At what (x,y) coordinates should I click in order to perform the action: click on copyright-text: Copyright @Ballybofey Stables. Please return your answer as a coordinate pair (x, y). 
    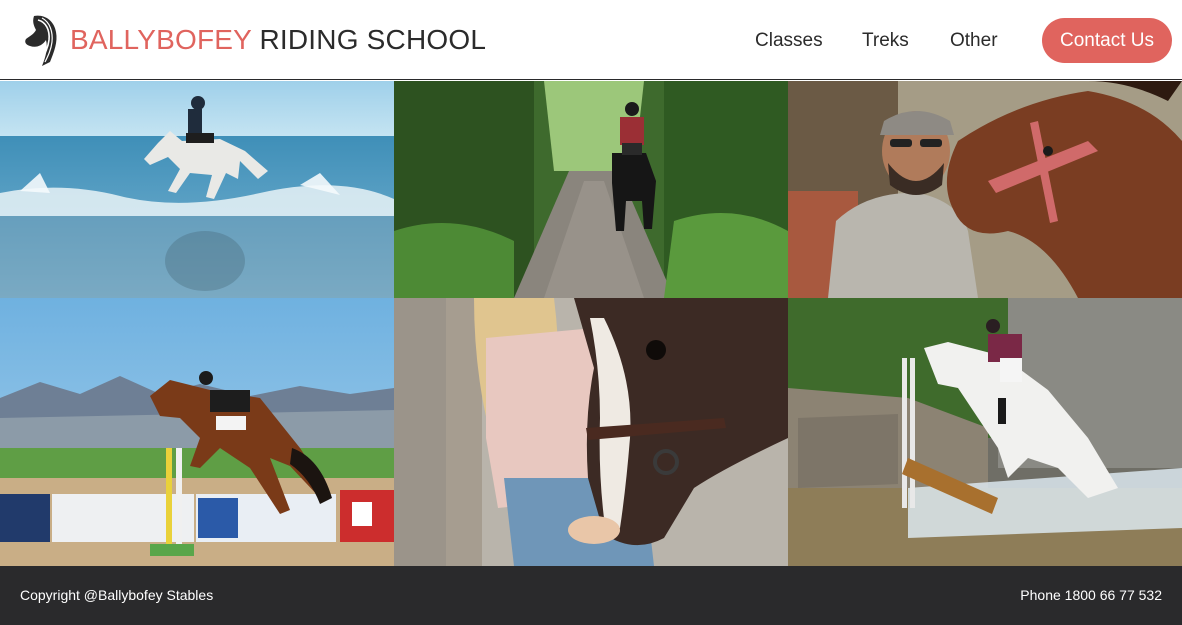
    Looking at the image, I should click on (117, 595).